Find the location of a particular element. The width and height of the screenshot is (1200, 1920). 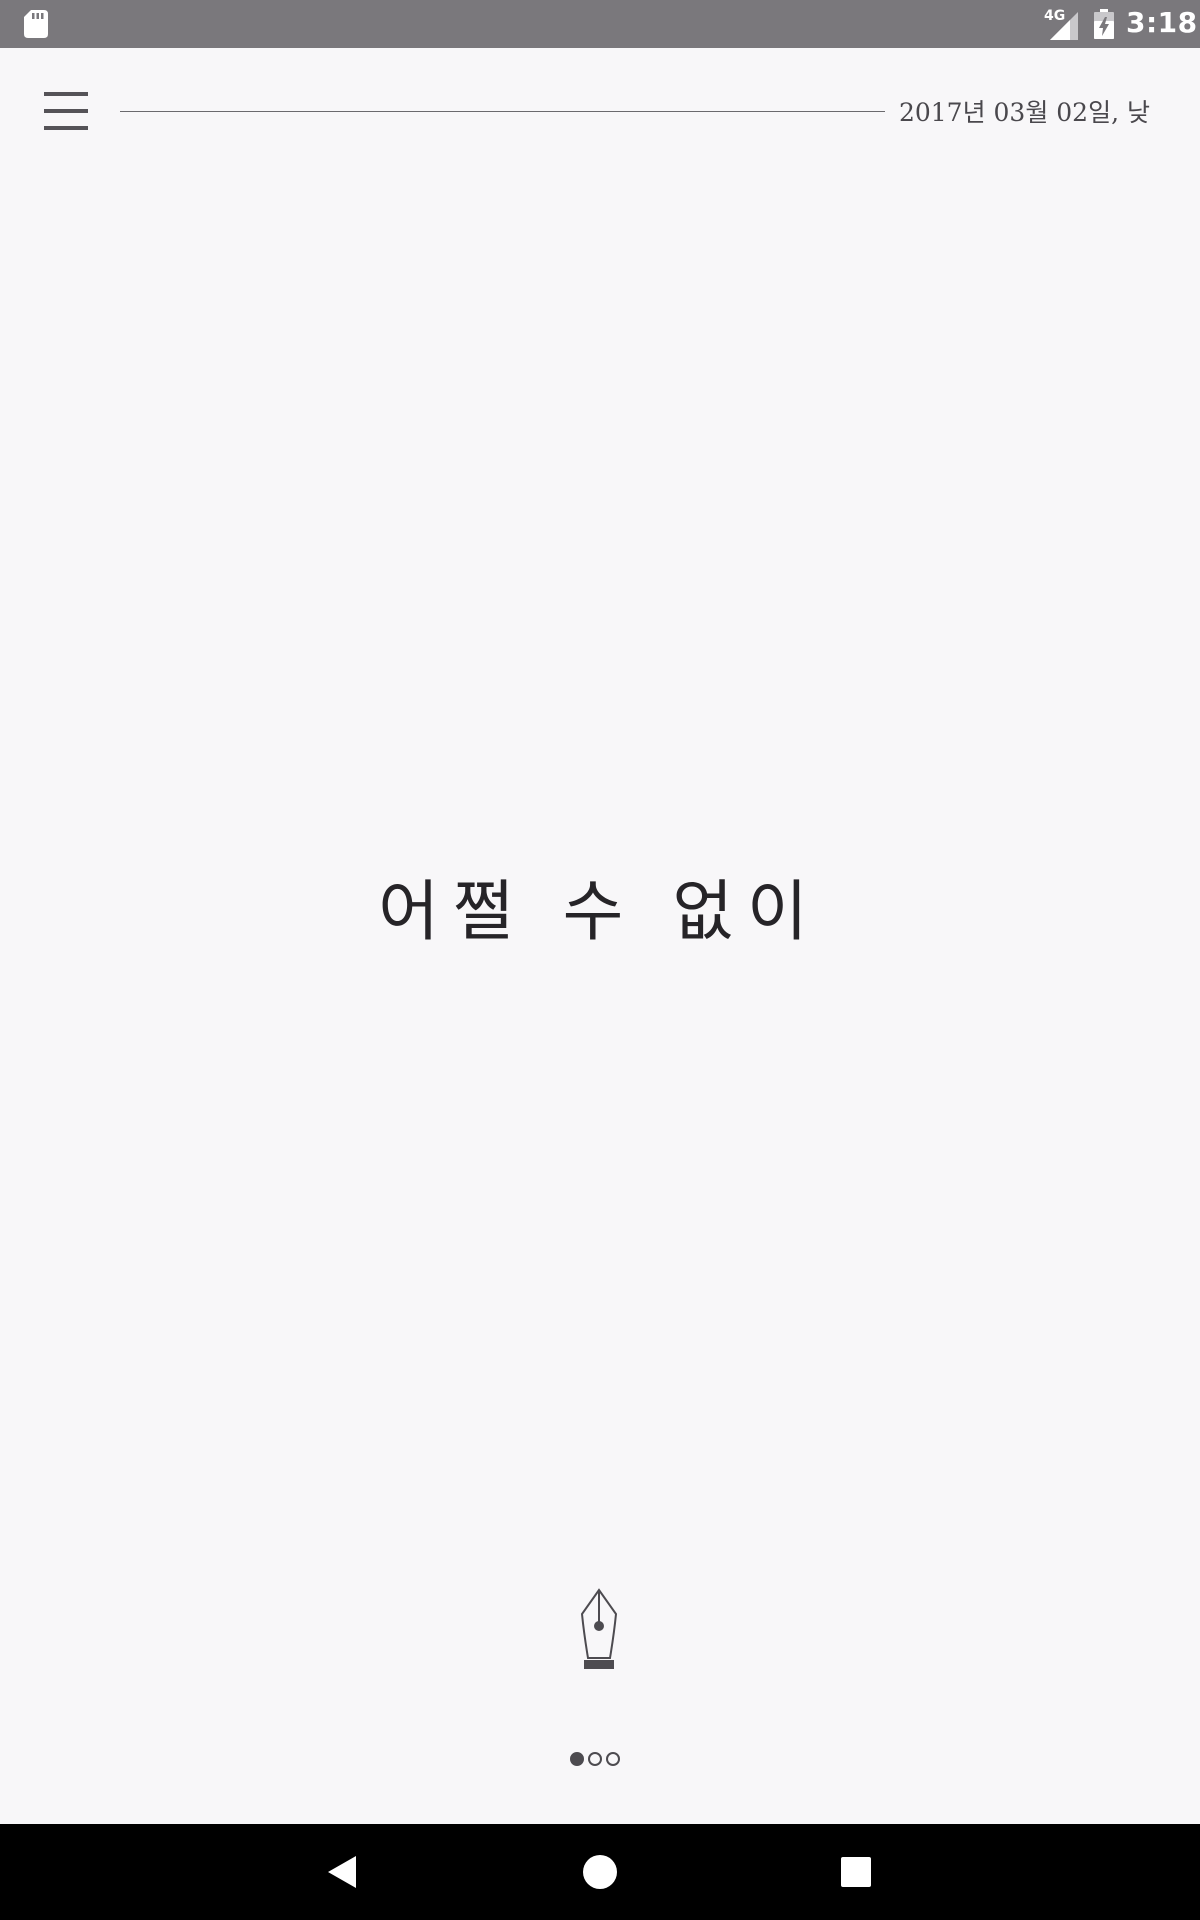

navigation-bar is located at coordinates (600, 1872).